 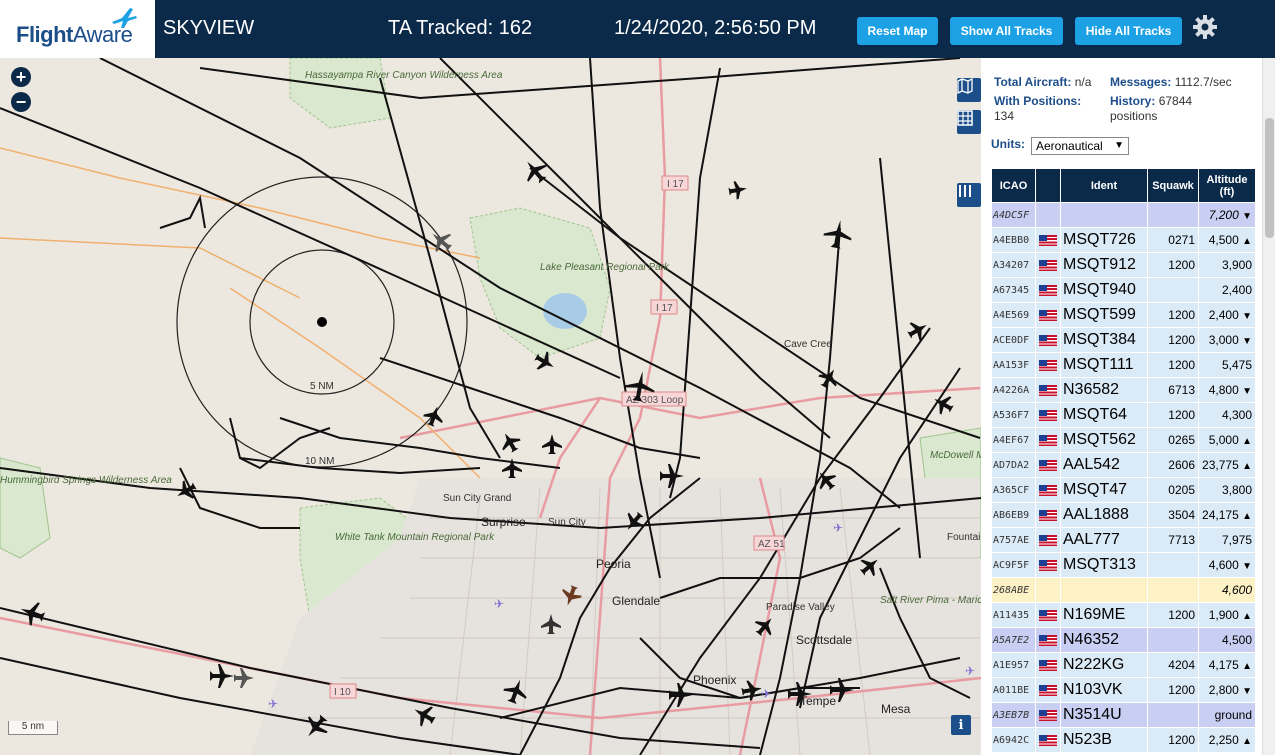 I want to click on table-row: AD7DA2 AAL542 2606 23,775 ▲, so click(x=1123, y=465).